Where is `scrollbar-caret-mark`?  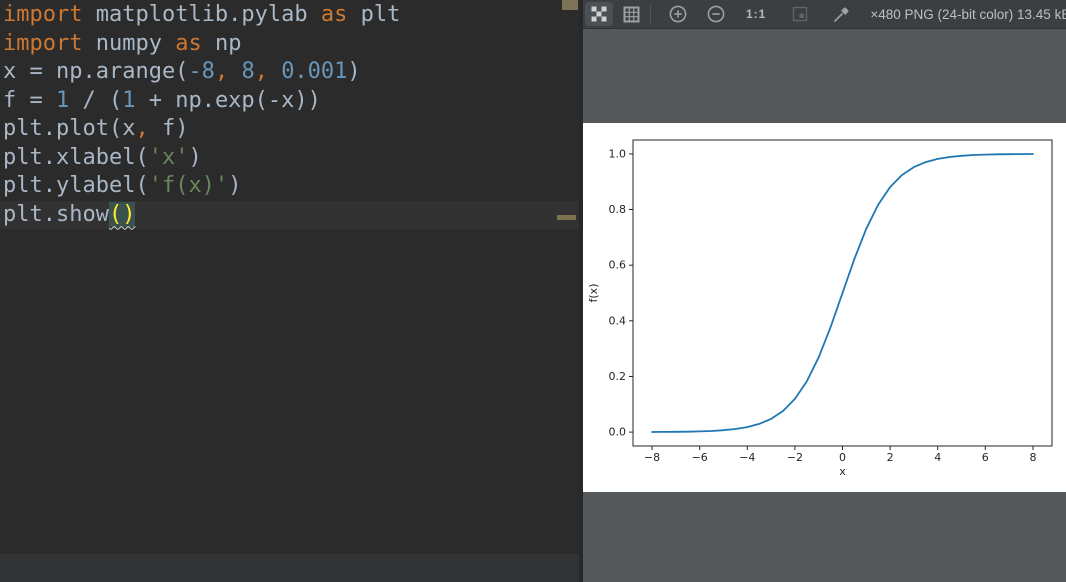 scrollbar-caret-mark is located at coordinates (566, 217).